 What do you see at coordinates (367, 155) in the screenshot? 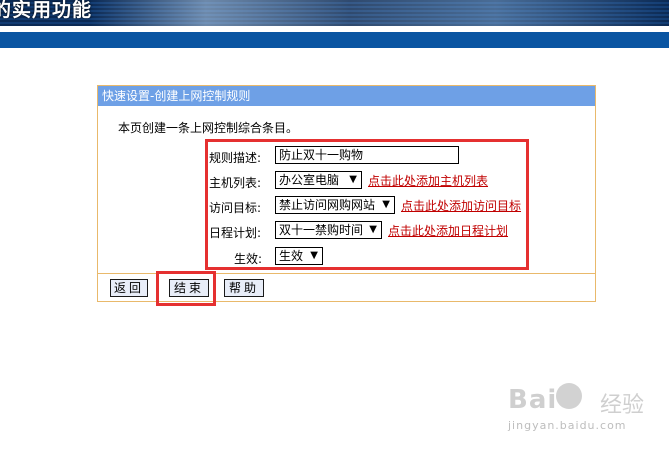
I see `rule-desc-input: 防止双十一购物` at bounding box center [367, 155].